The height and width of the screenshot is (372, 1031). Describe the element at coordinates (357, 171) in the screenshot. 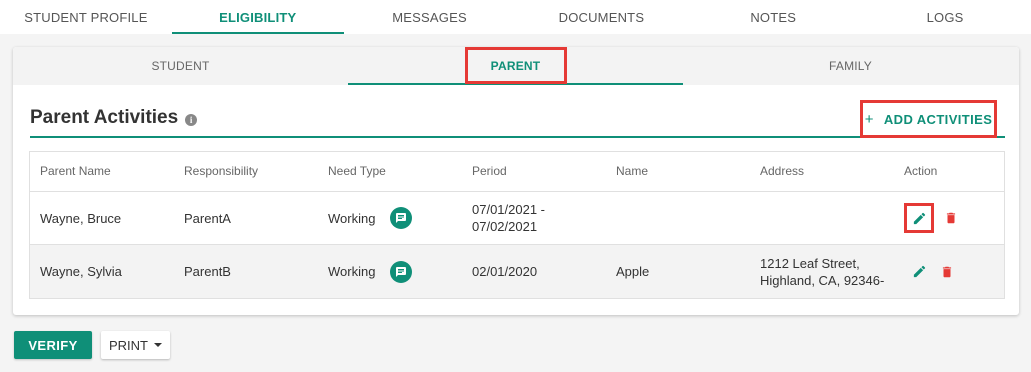

I see `col-need-type: Need Type` at that location.